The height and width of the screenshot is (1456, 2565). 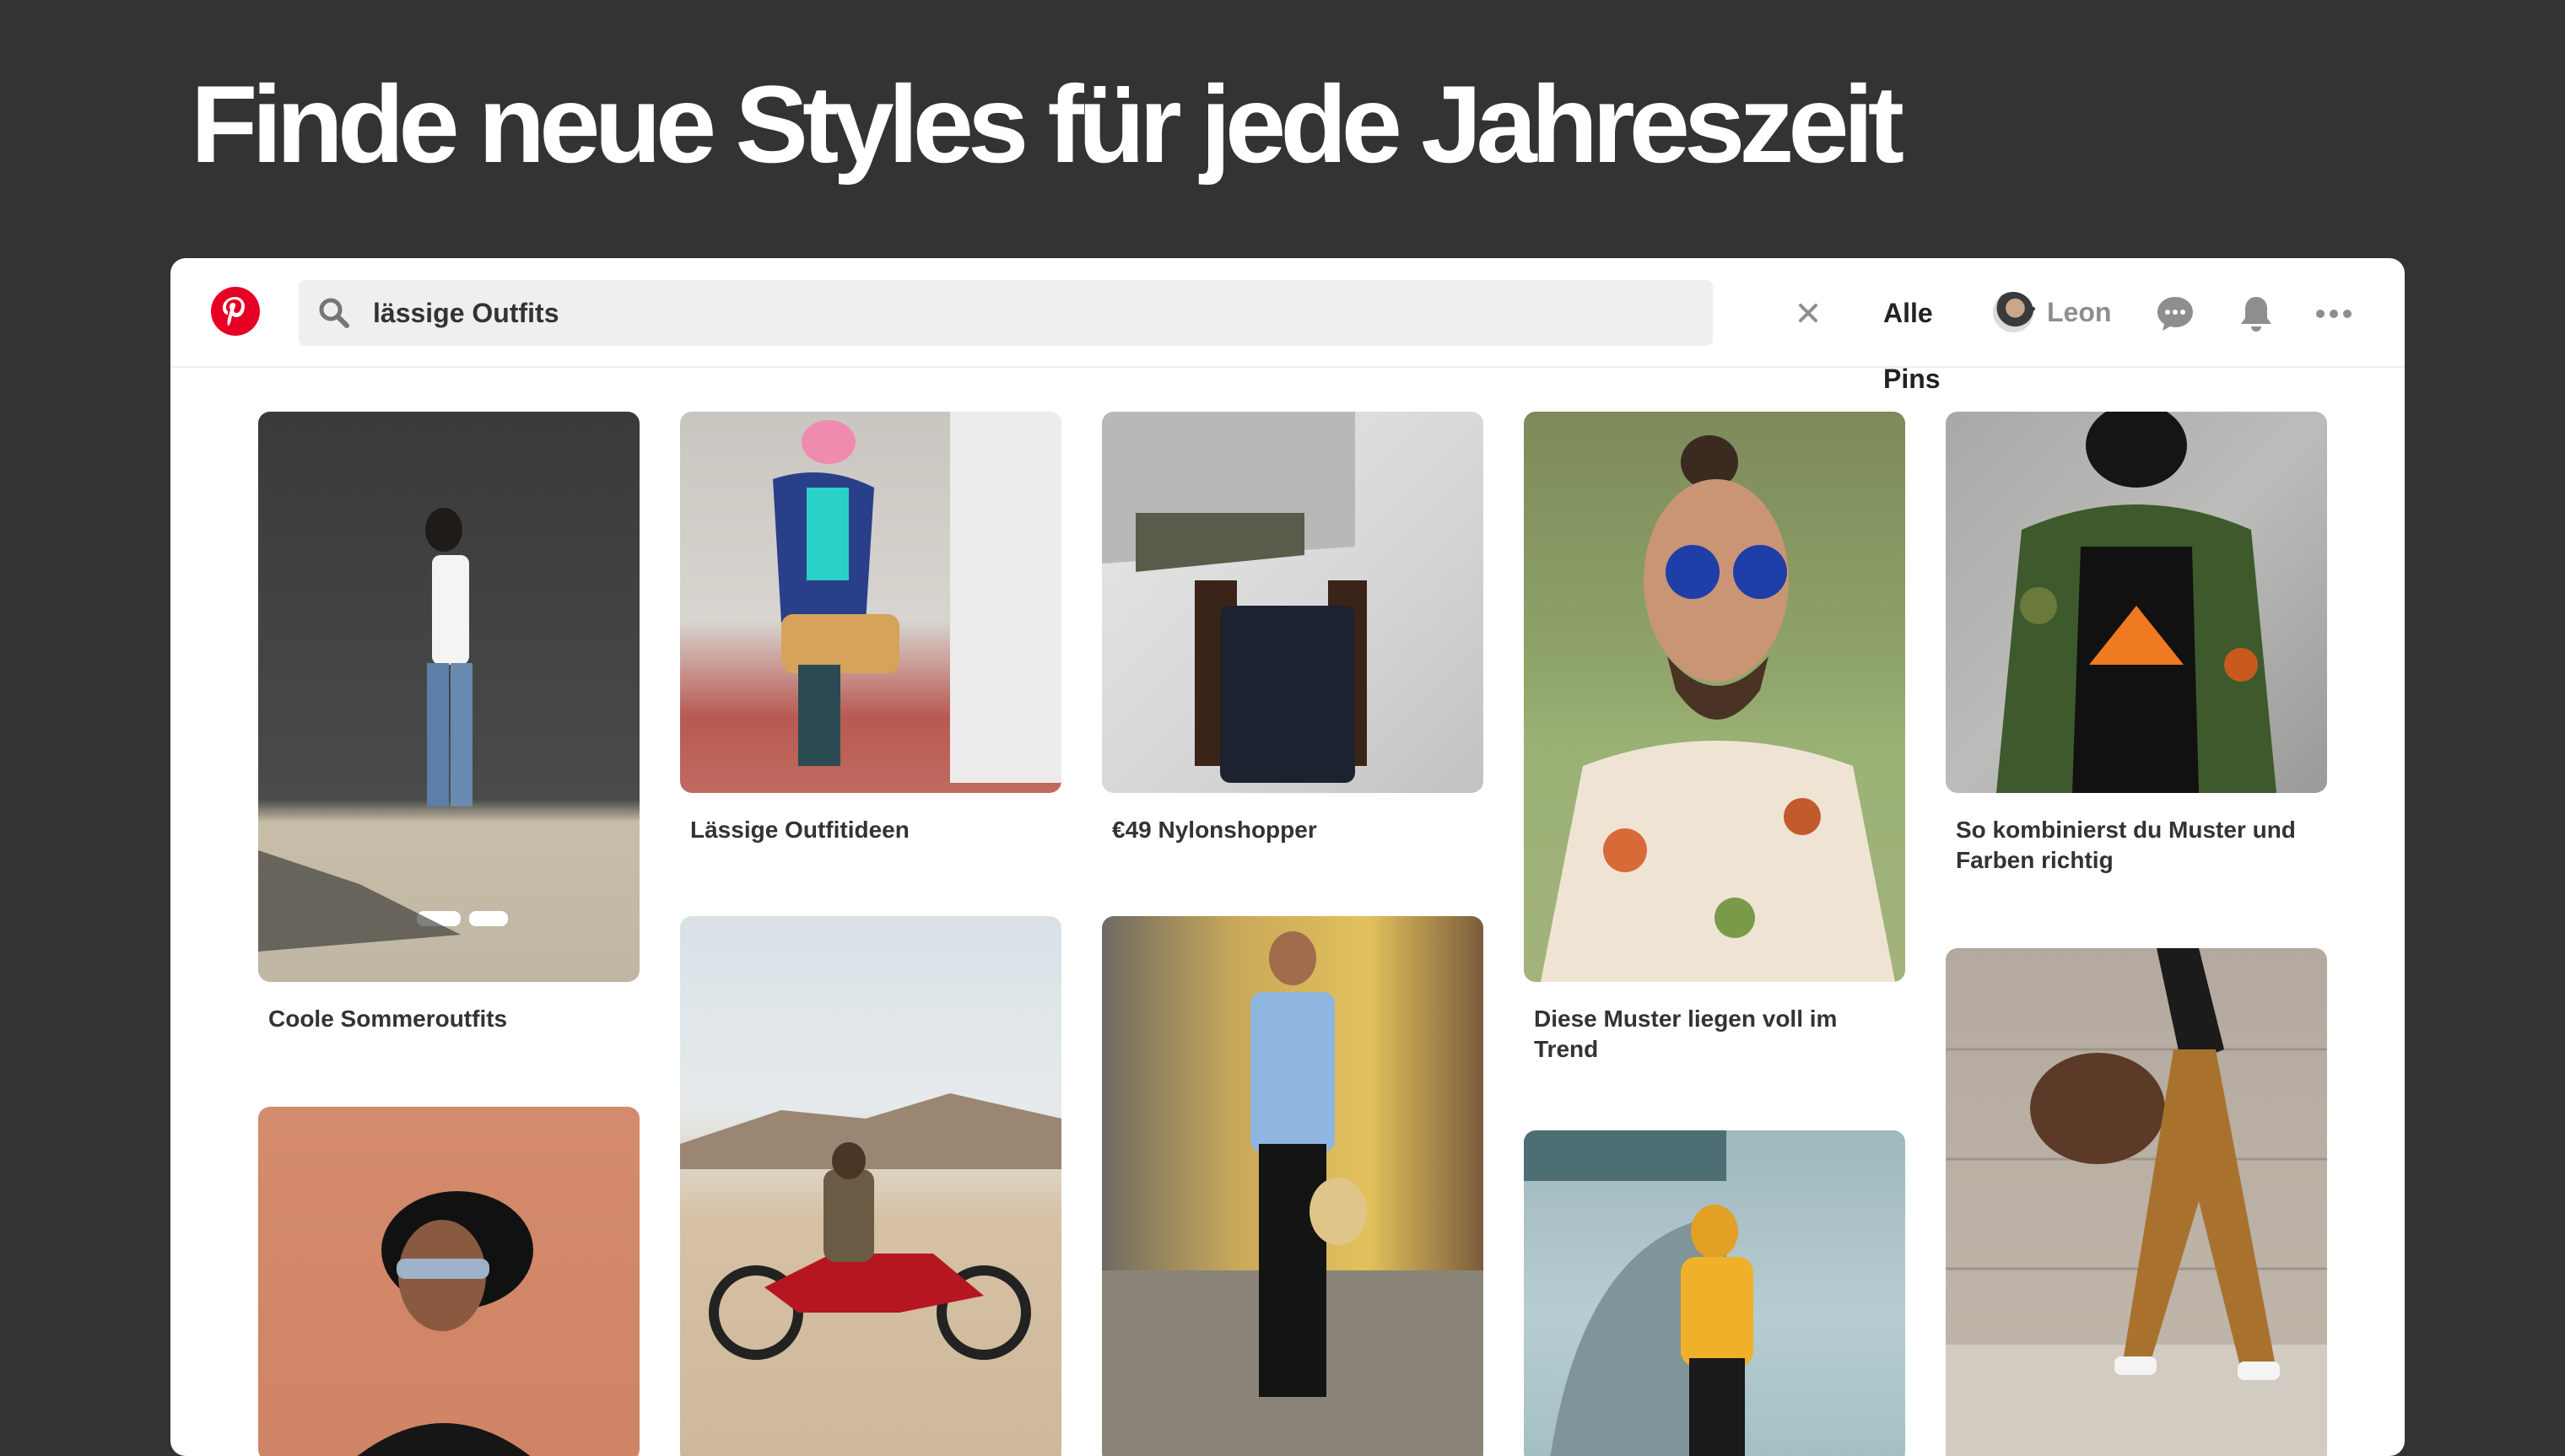 I want to click on top-bar: lässige Outfits Alle Pins Leon, so click(x=1287, y=326).